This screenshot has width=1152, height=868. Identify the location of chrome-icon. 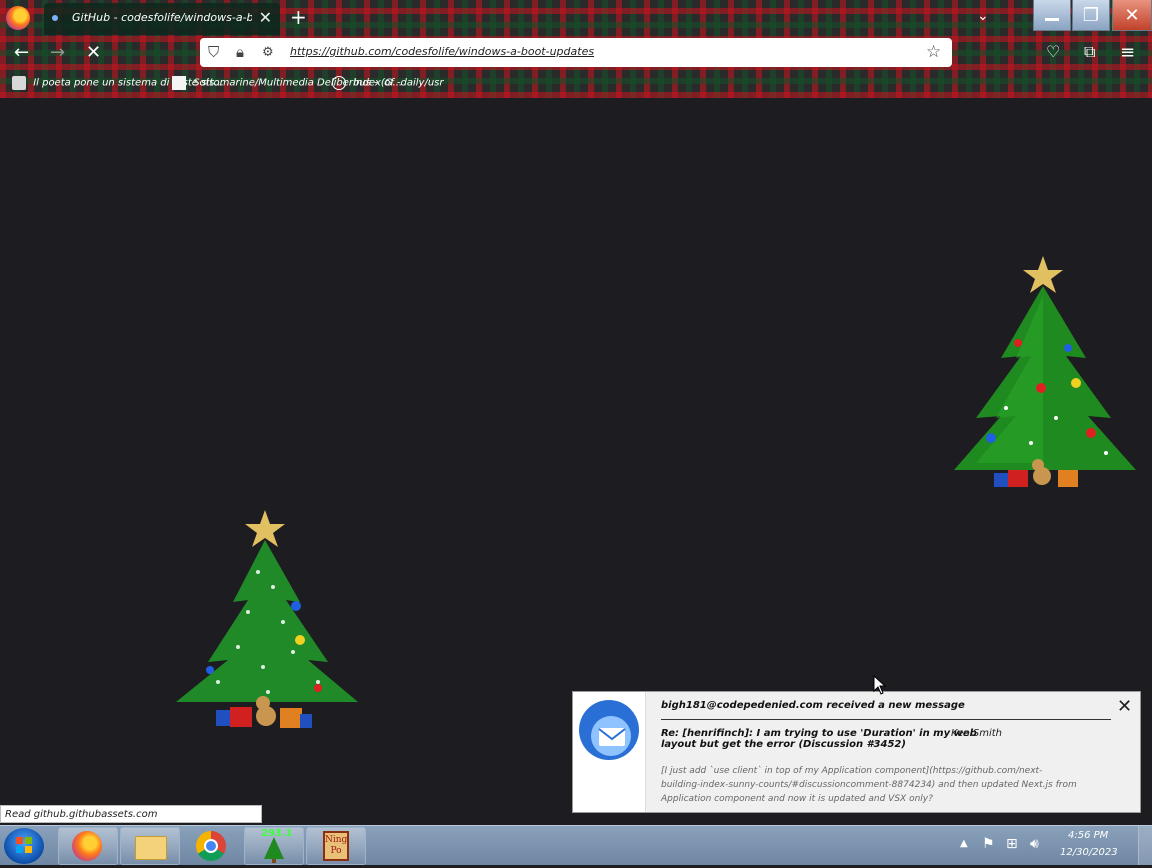
(211, 846).